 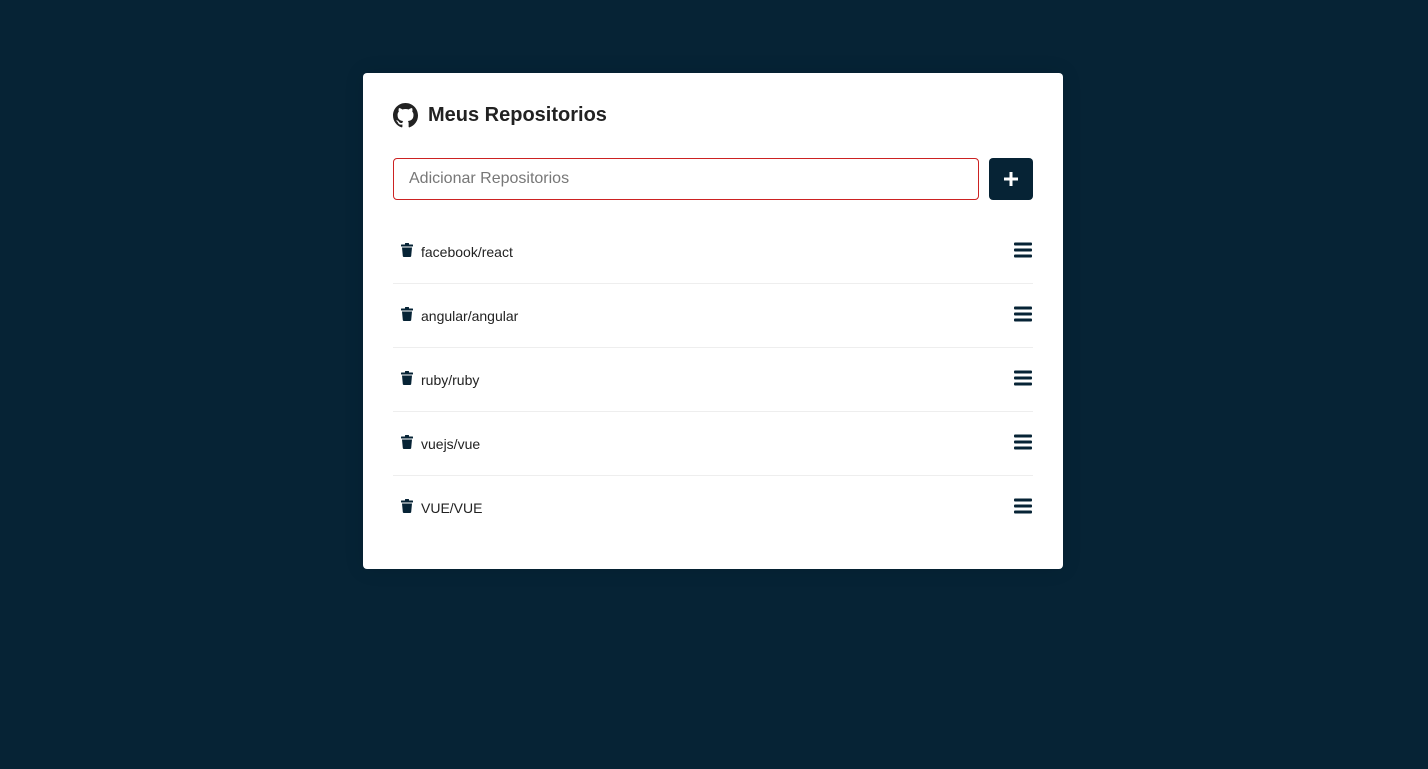 I want to click on github-icon, so click(x=405, y=115).